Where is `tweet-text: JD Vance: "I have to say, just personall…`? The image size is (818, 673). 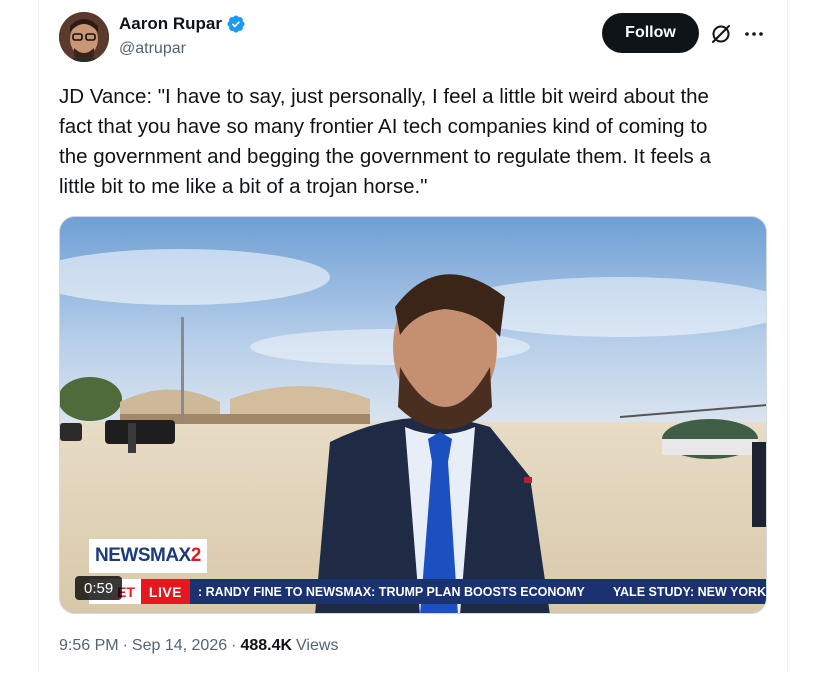 tweet-text: JD Vance: "I have to say, just personall… is located at coordinates (385, 141).